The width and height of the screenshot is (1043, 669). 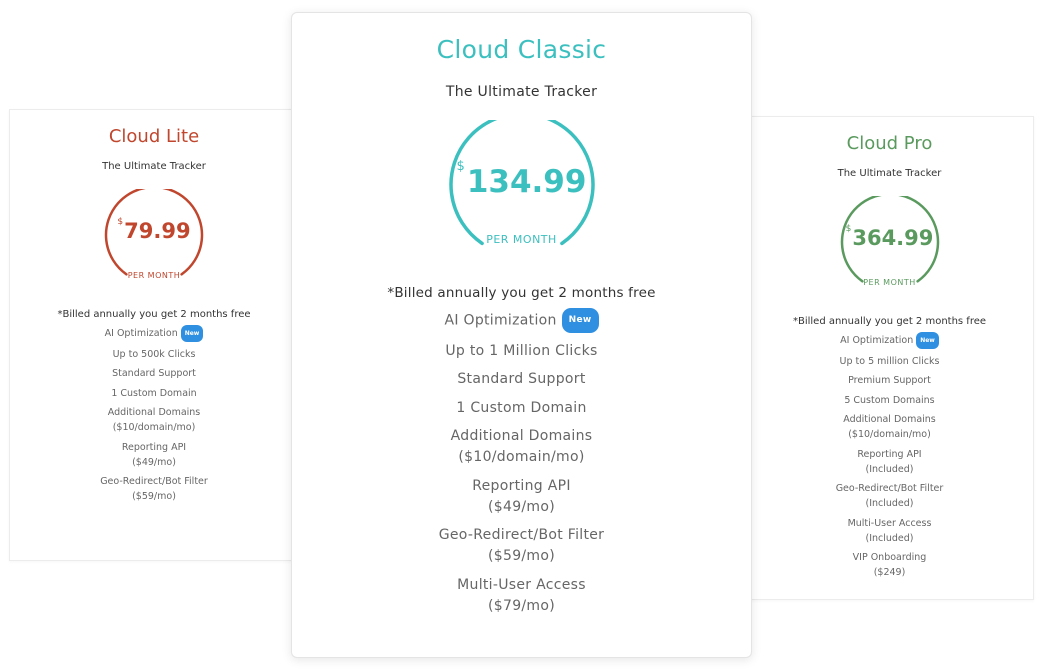 What do you see at coordinates (889, 143) in the screenshot?
I see `plan-title: Cloud Pro` at bounding box center [889, 143].